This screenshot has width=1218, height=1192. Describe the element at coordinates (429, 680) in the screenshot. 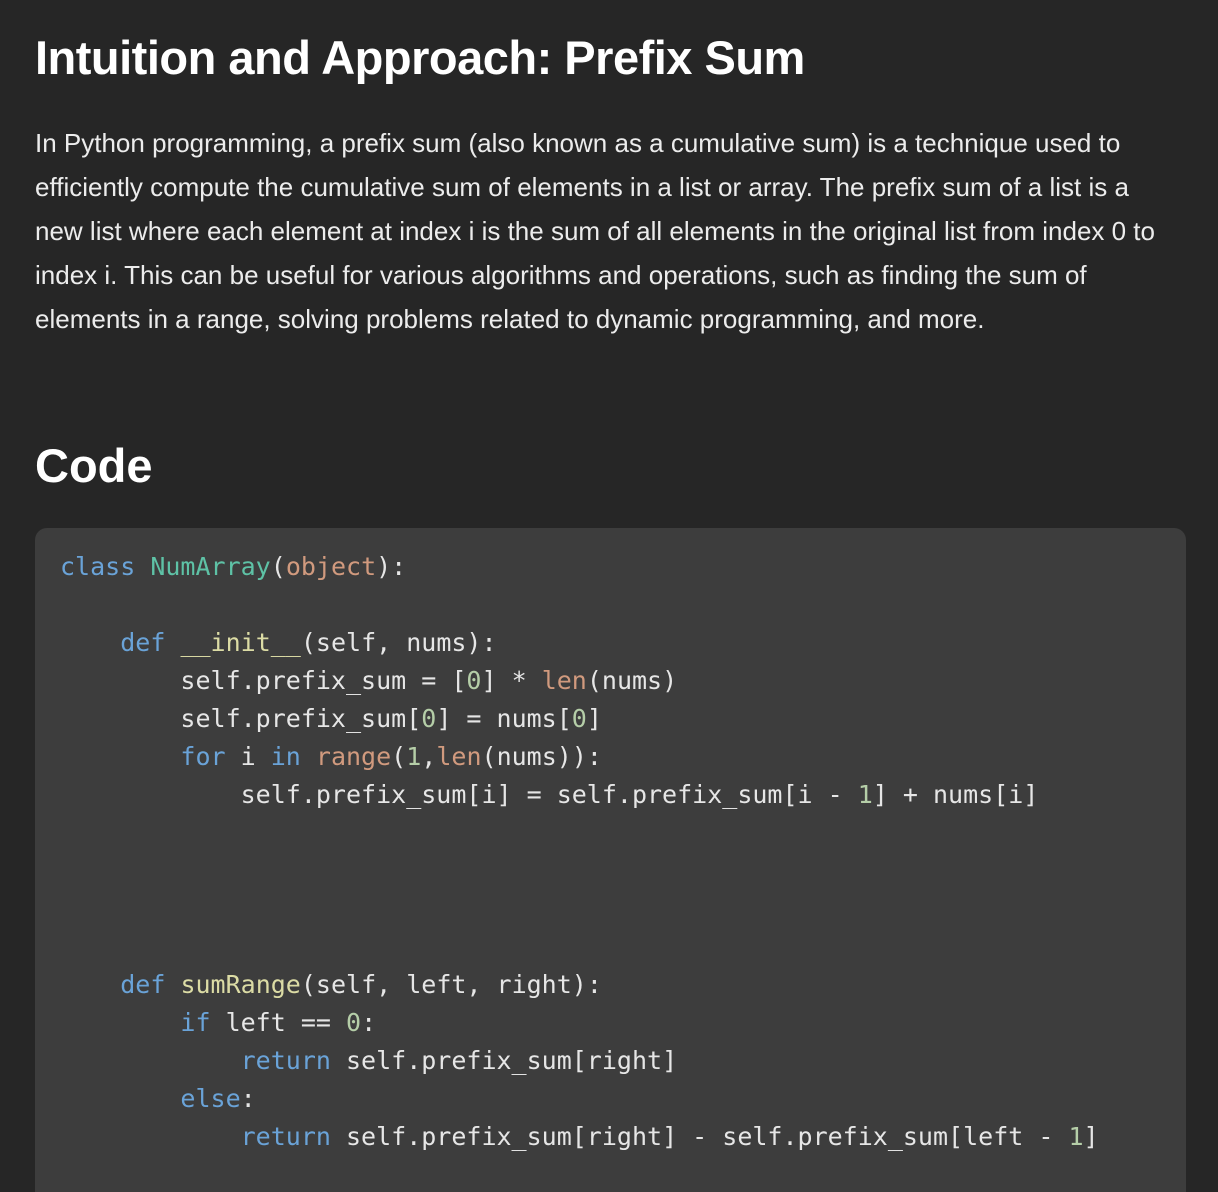

I see `code-line-3: self.prefix_sum = [0] * len(nums)` at that location.